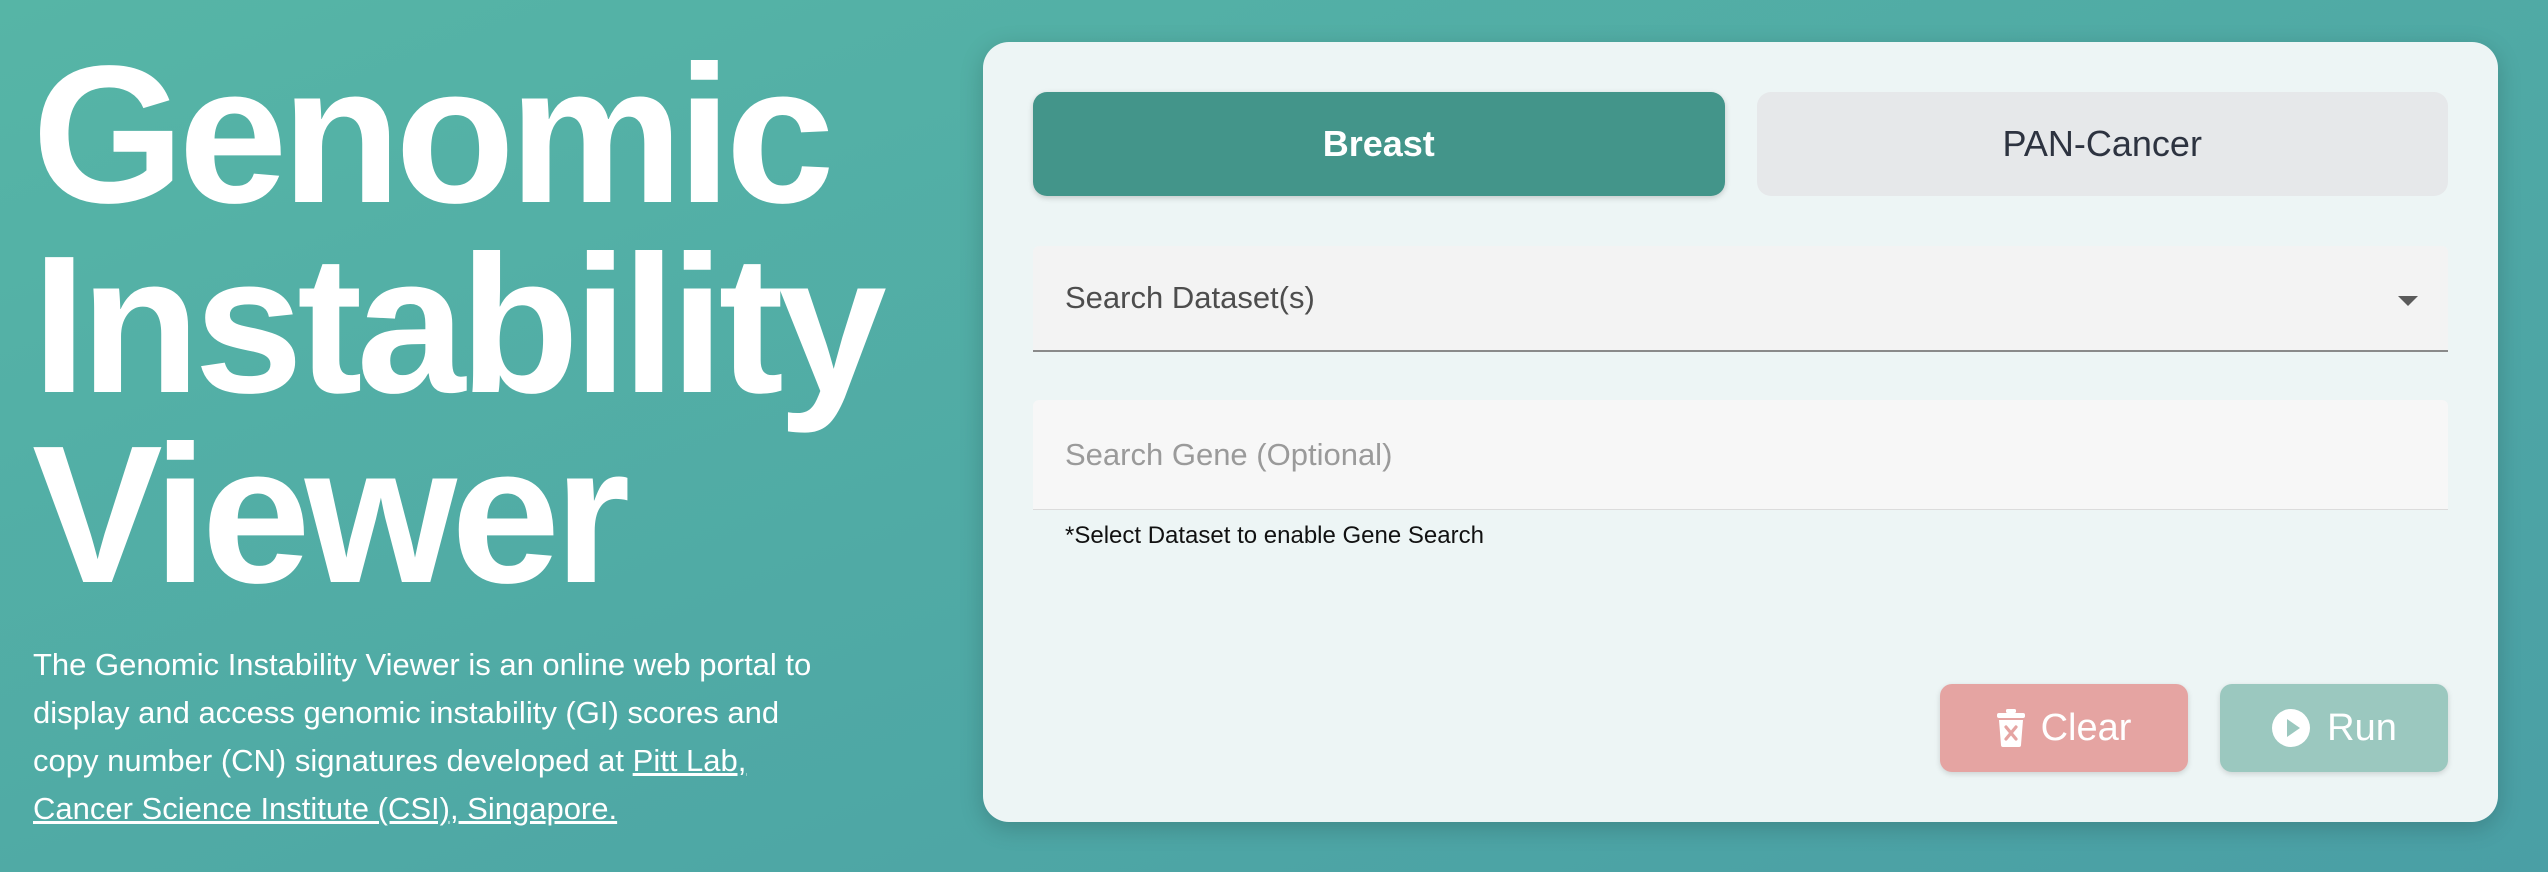 The image size is (2548, 872). What do you see at coordinates (1379, 144) in the screenshot?
I see `tab-breast: Breast` at bounding box center [1379, 144].